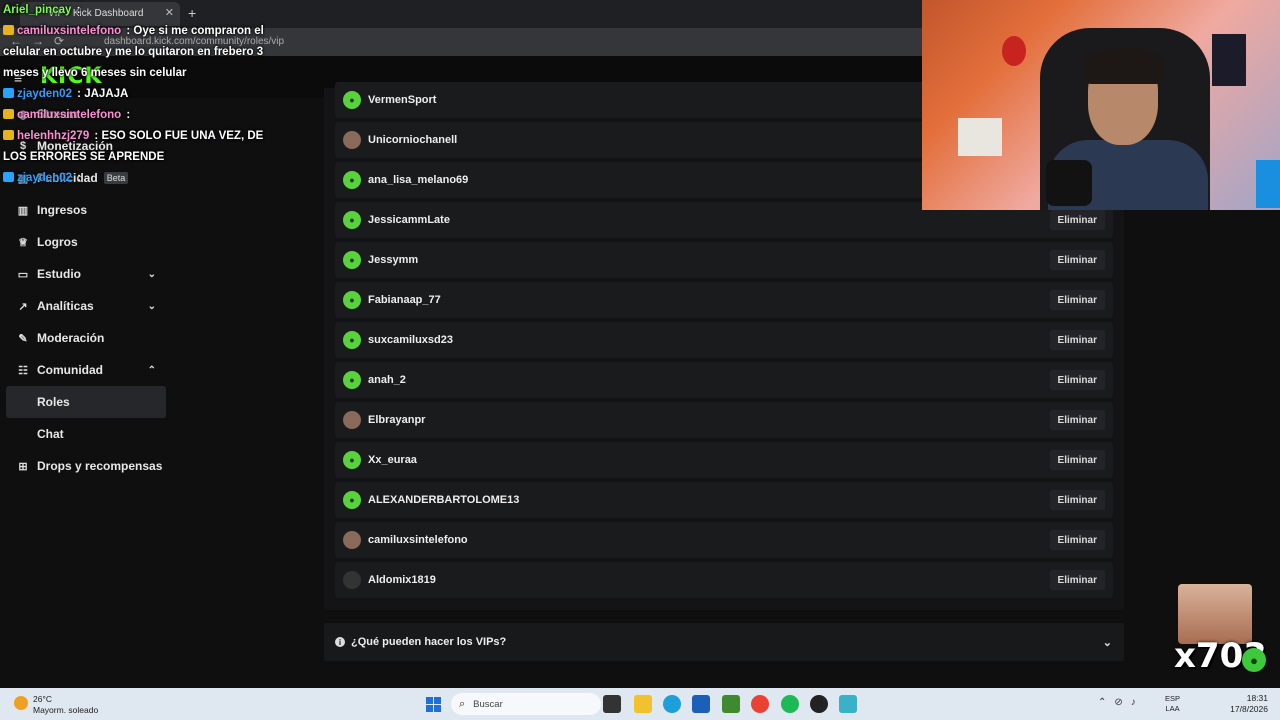 This screenshot has height=720, width=1280. I want to click on streamer-hair, so click(1124, 66).